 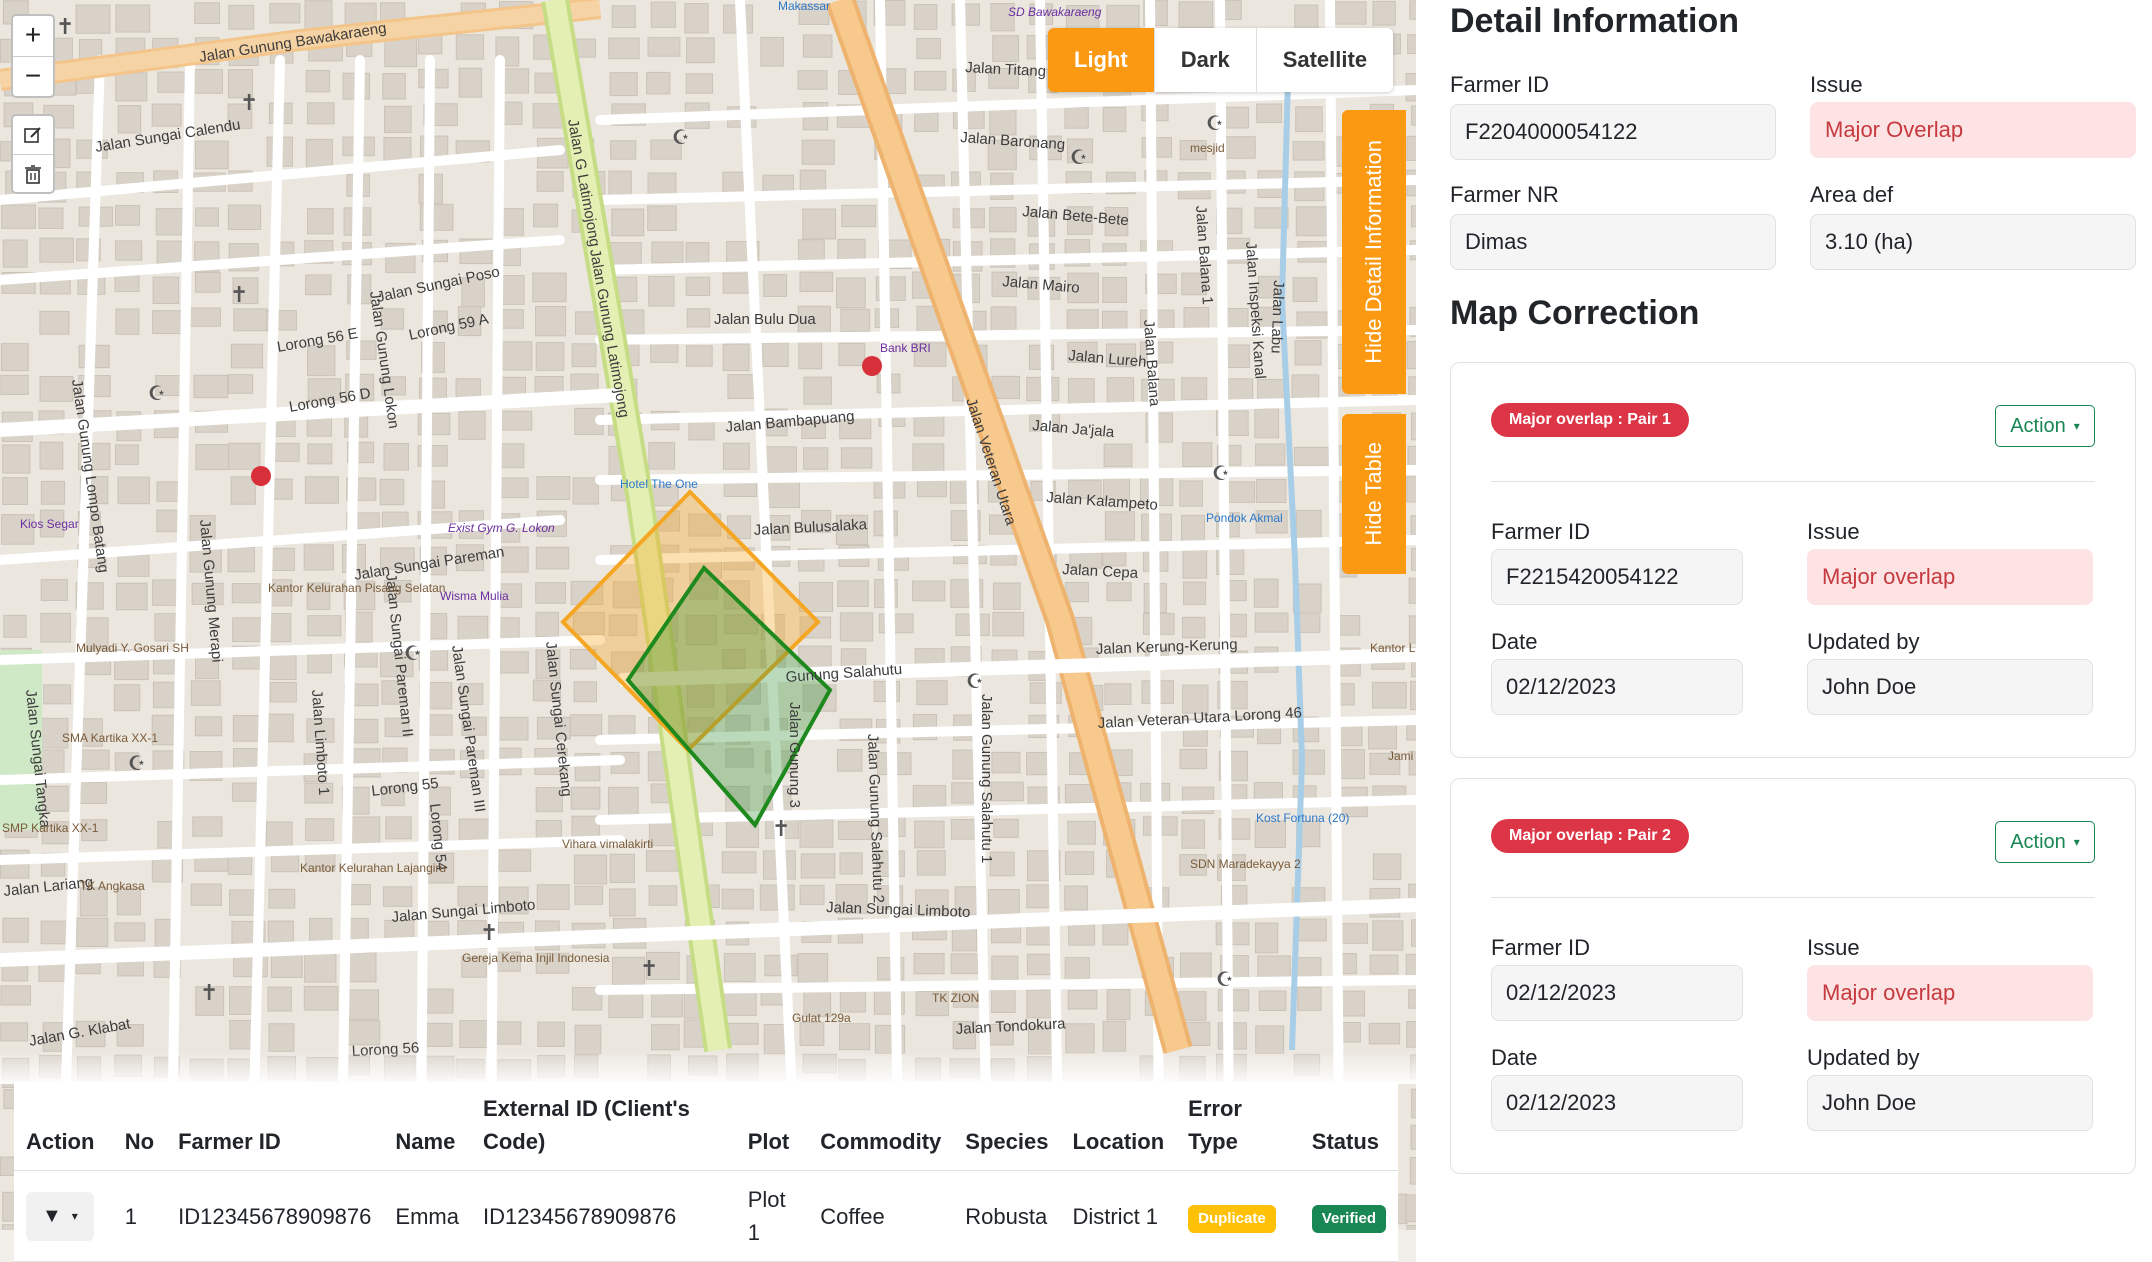 I want to click on layer-dark-button: Dark, so click(x=1204, y=60).